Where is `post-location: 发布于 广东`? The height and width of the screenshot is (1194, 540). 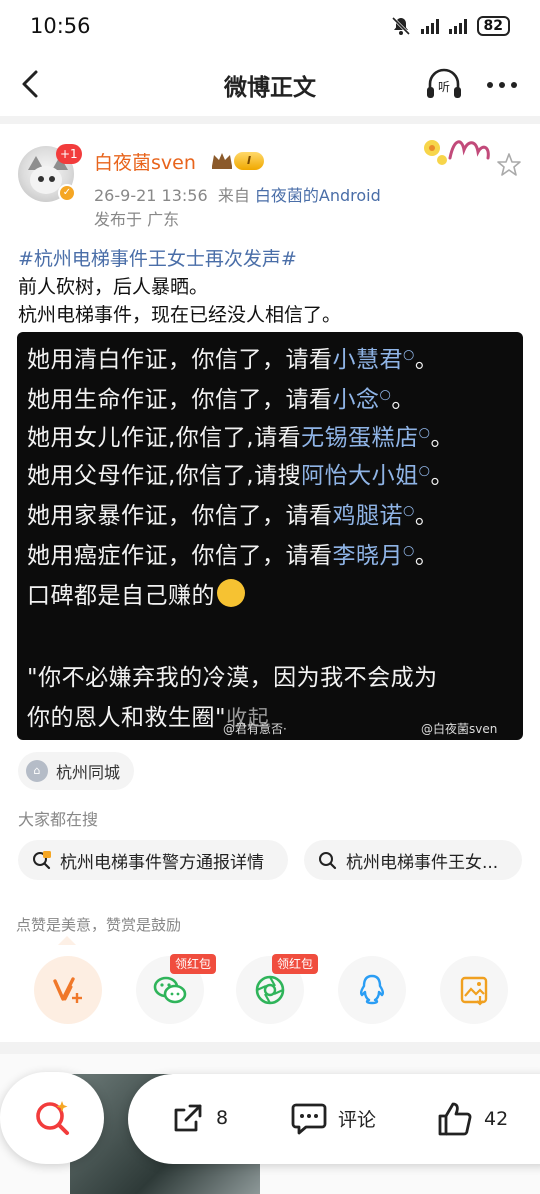
post-location: 发布于 广东 is located at coordinates (137, 219).